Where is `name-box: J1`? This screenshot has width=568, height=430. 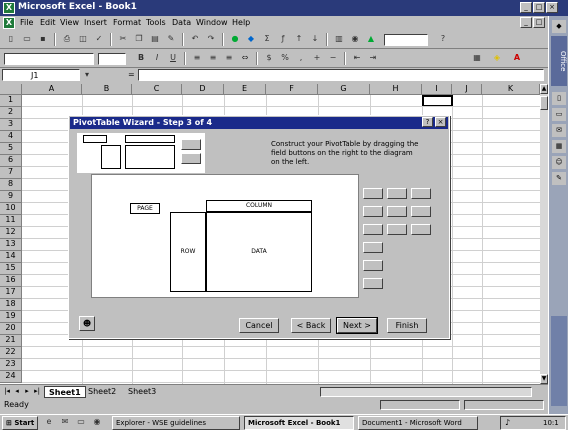
name-box: J1 is located at coordinates (41, 75).